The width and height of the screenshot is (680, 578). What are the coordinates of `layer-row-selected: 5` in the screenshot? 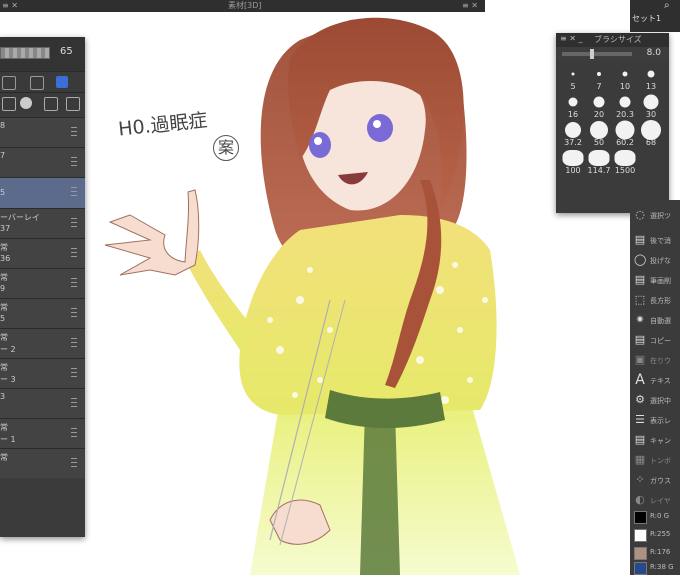 It's located at (42, 192).